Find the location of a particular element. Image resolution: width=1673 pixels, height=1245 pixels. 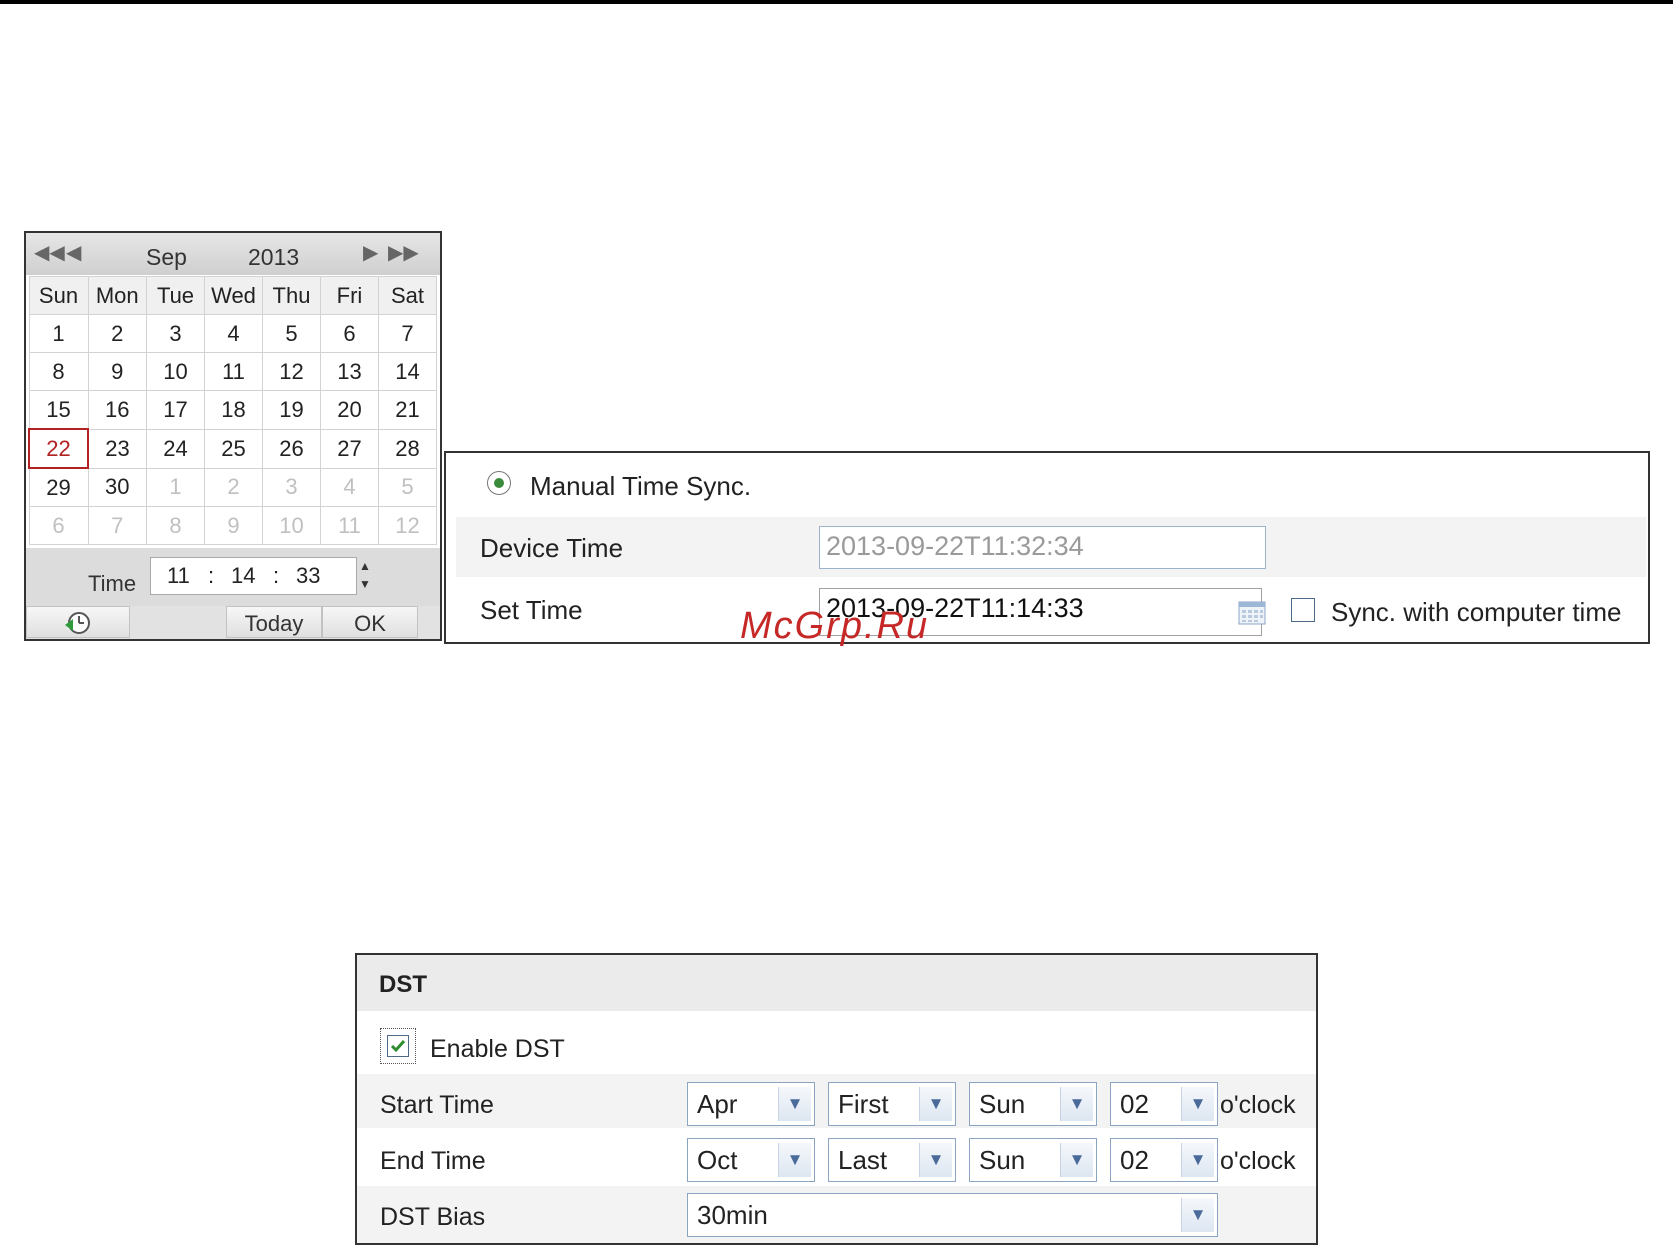

calendar-day: 19 is located at coordinates (291, 410).